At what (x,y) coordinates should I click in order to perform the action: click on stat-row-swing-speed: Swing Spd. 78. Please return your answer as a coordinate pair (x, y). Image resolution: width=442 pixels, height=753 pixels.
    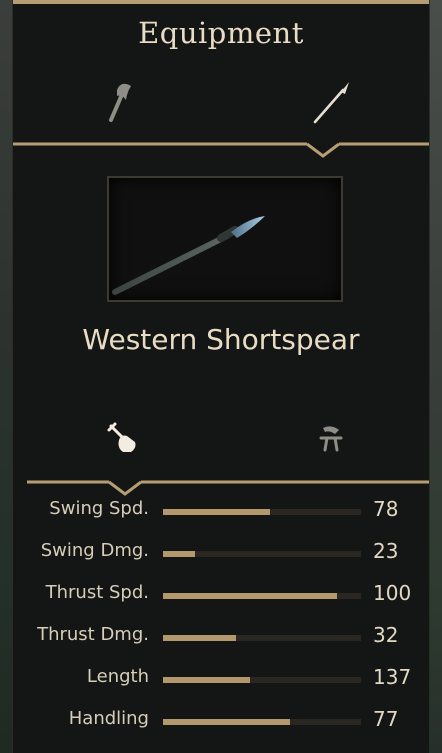
    Looking at the image, I should click on (221, 511).